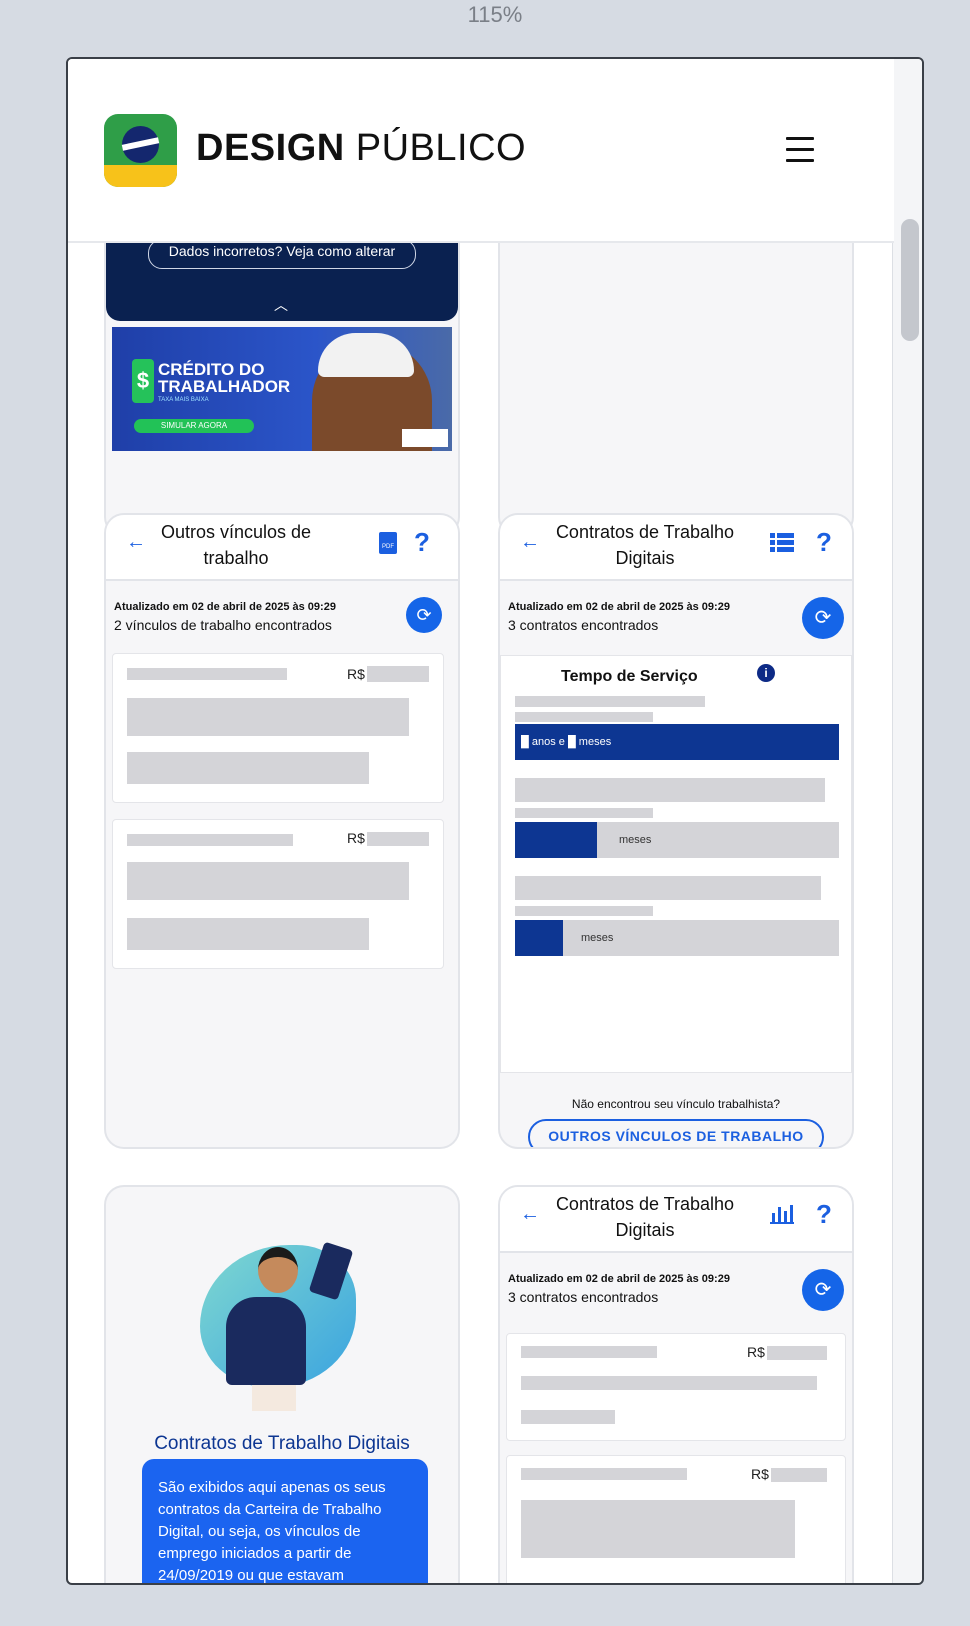  Describe the element at coordinates (782, 543) in the screenshot. I see `list-icon` at that location.